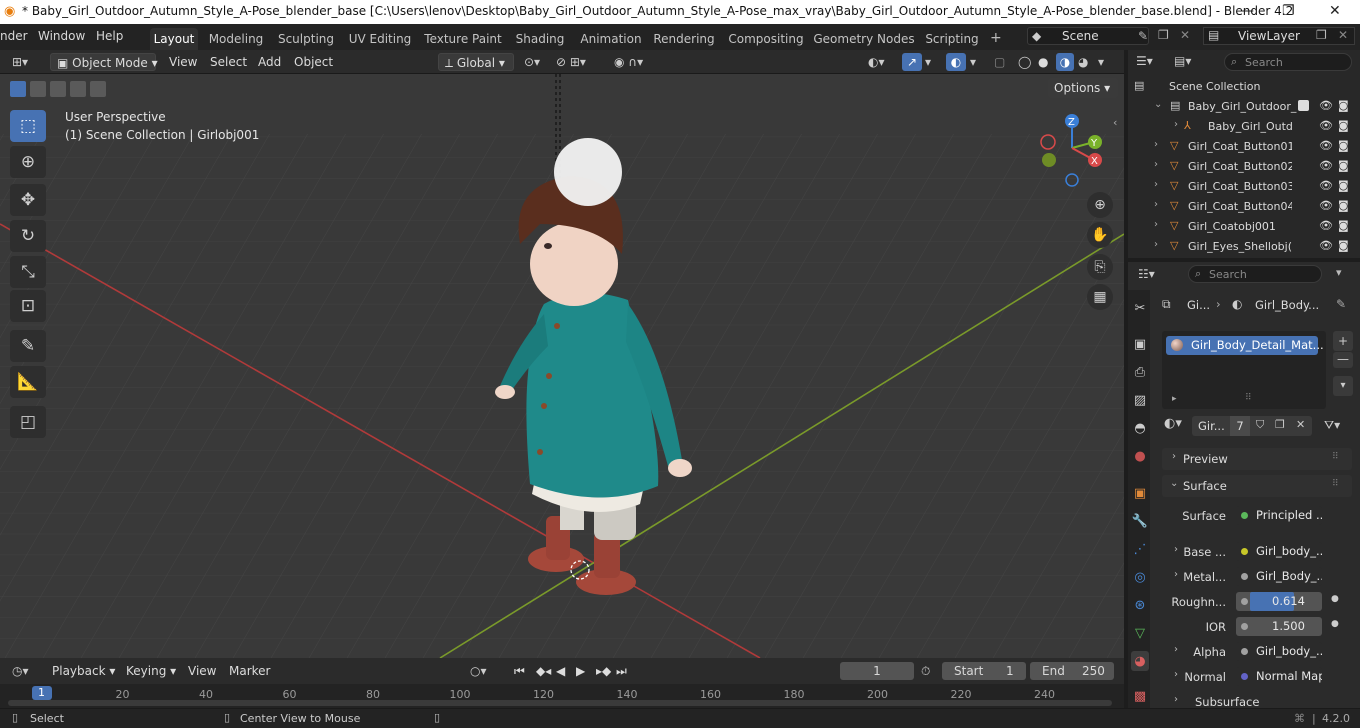 This screenshot has height=728, width=1360. I want to click on world-tab-icon: ●, so click(1140, 456).